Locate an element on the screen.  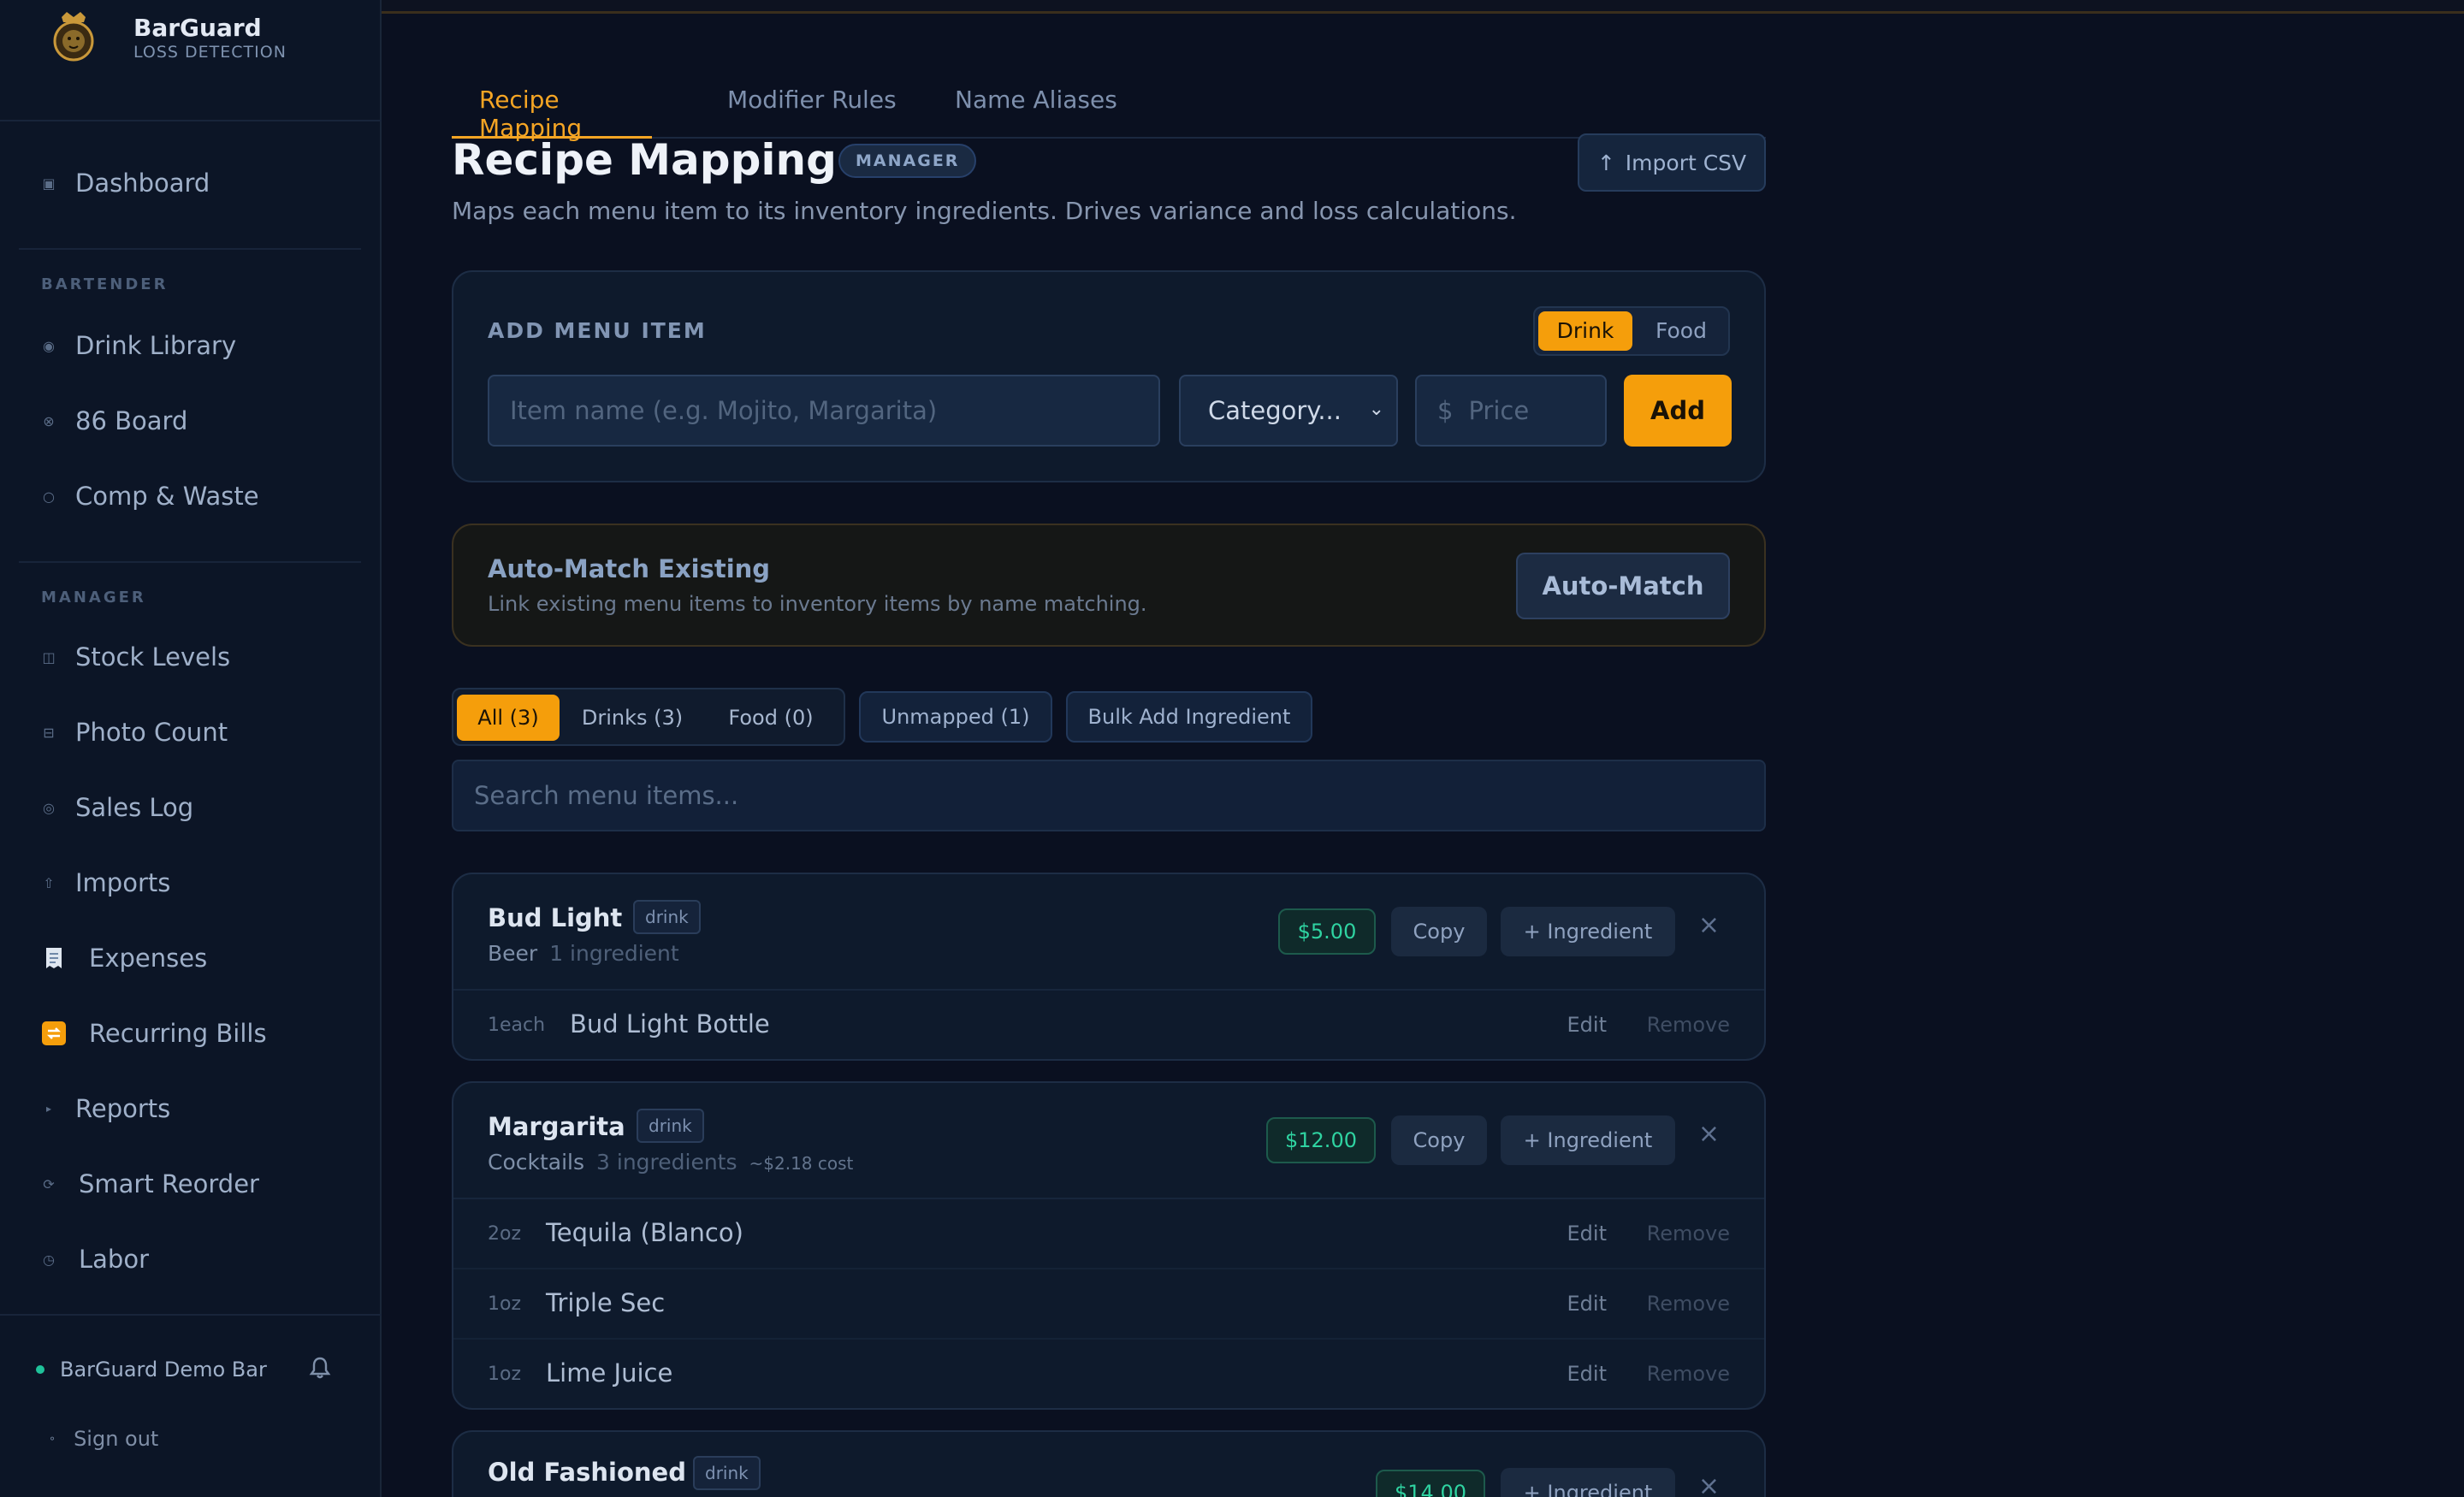
type-option-food: Food is located at coordinates (1681, 331).